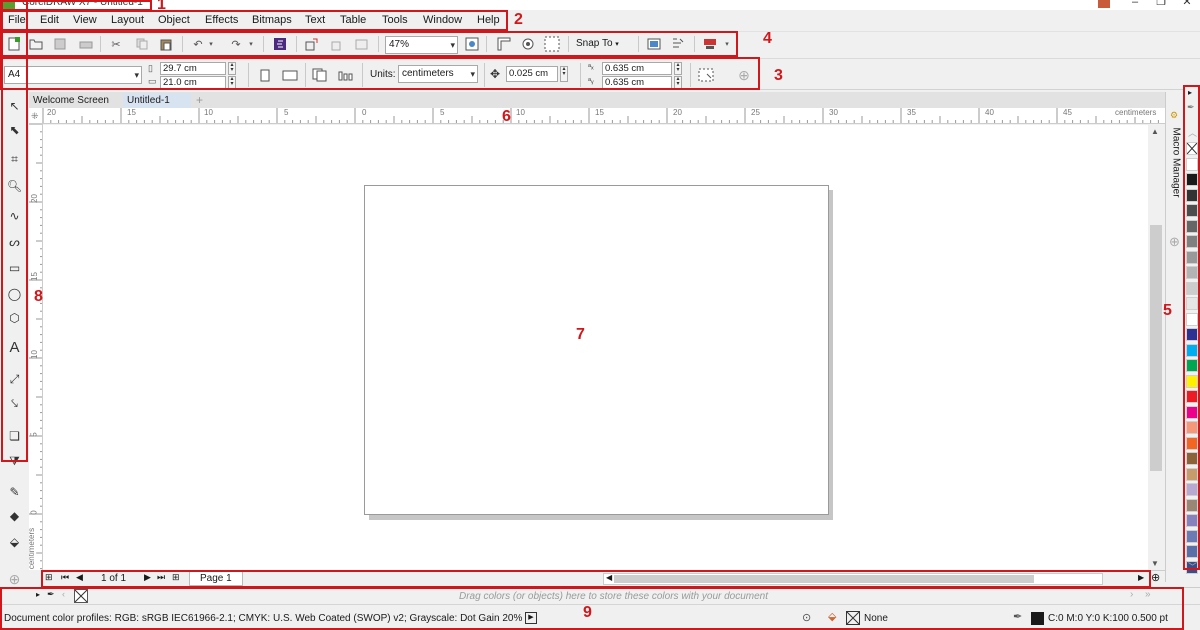 The width and height of the screenshot is (1200, 630). Describe the element at coordinates (1155, 577) in the screenshot. I see `zoom-one-shot-icon: ⊕` at that location.